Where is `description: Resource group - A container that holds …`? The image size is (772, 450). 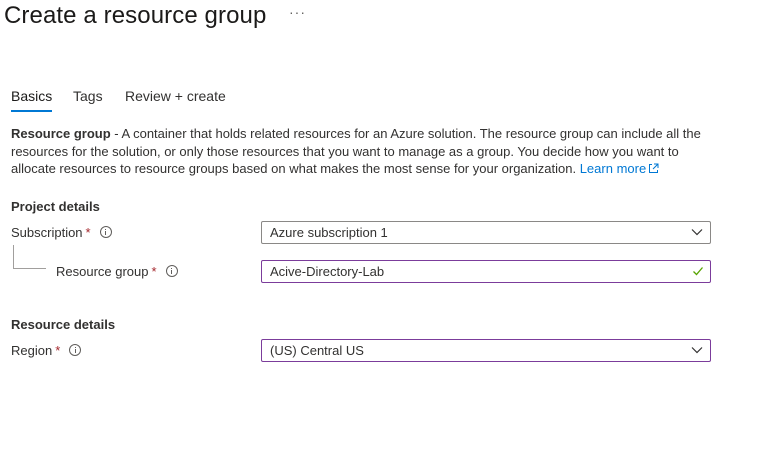
description: Resource group - A container that holds … is located at coordinates (361, 151).